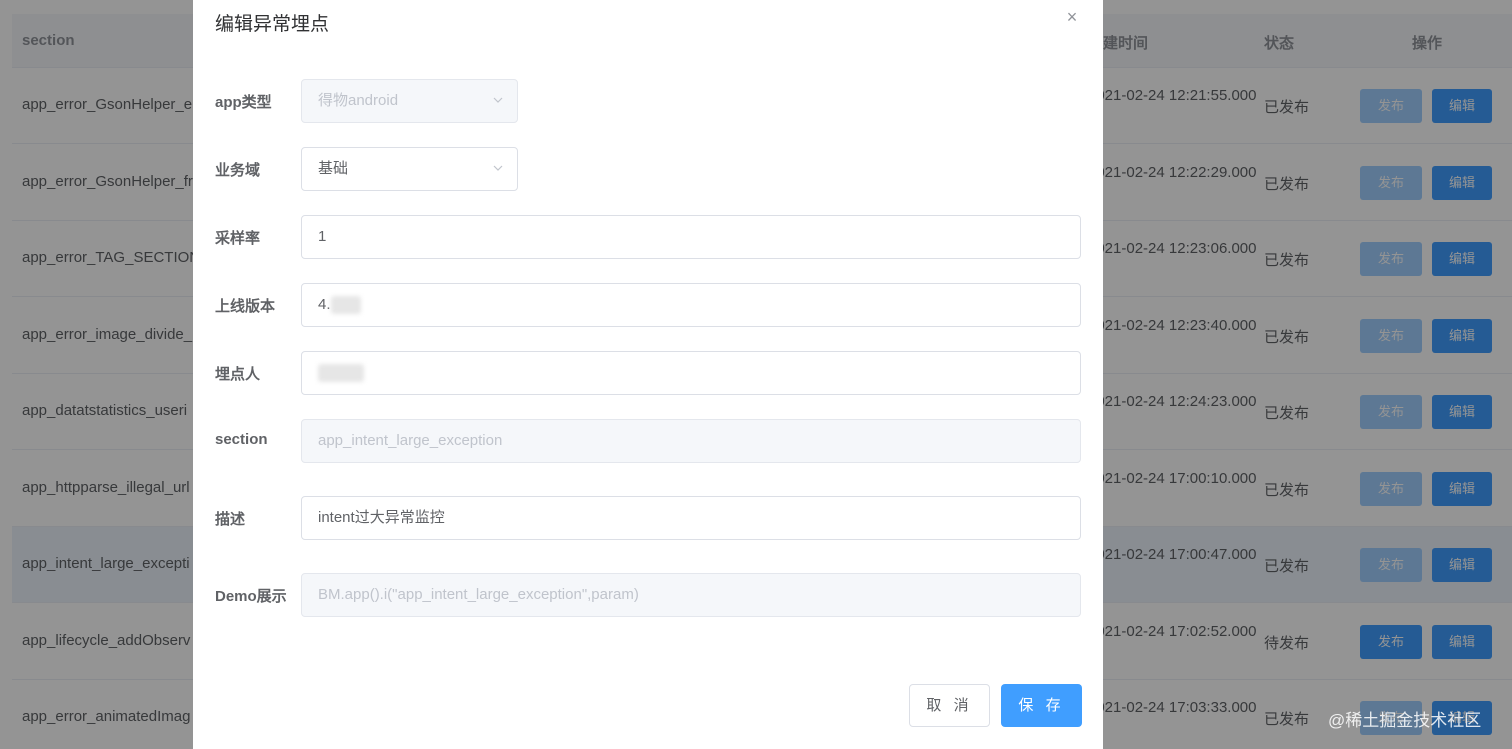  Describe the element at coordinates (238, 170) in the screenshot. I see `domain-label: 业务域` at that location.